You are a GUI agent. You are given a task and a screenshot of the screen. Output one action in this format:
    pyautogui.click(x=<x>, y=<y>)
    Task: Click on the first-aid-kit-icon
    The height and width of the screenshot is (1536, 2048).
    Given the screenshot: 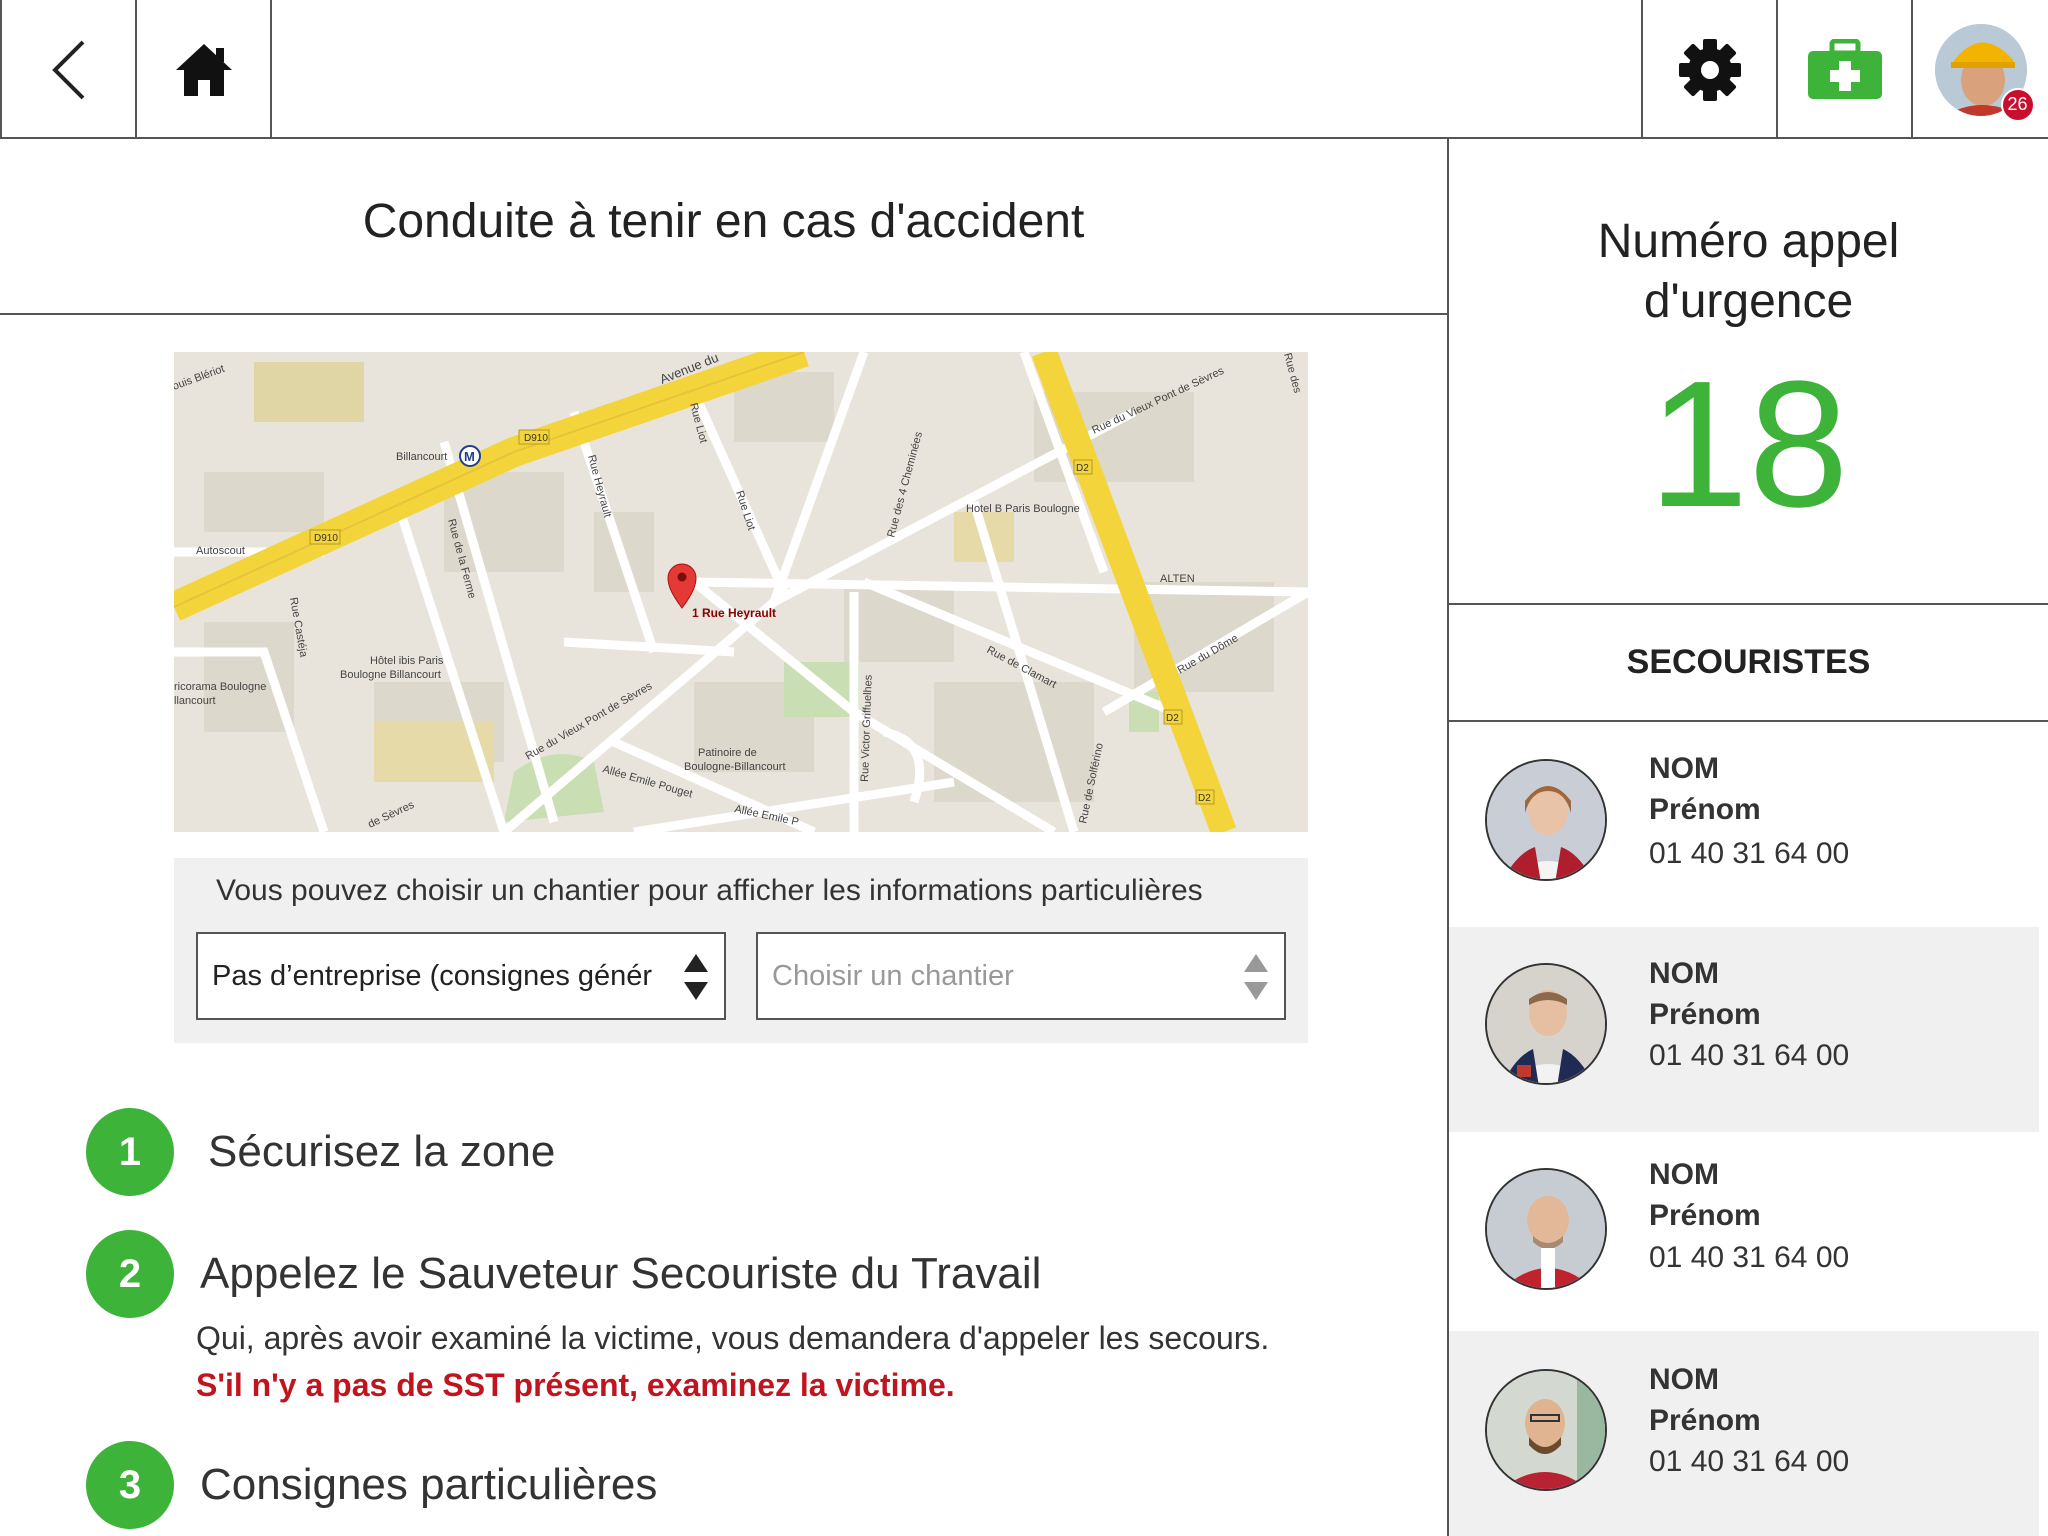 What is the action you would take?
    pyautogui.click(x=1844, y=68)
    